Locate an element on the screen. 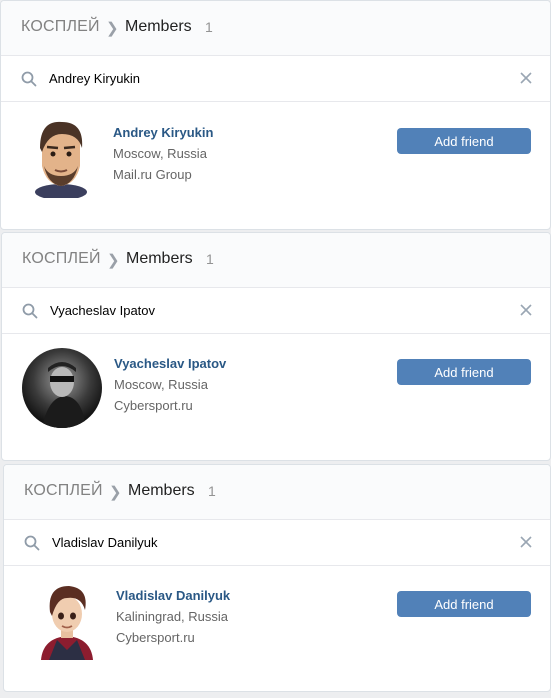 This screenshot has height=698, width=551. person-workplace: Mail.ru Group is located at coordinates (152, 174).